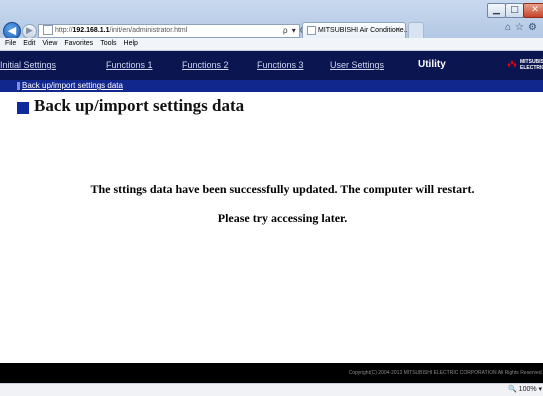  I want to click on heading-marker, so click(23, 108).